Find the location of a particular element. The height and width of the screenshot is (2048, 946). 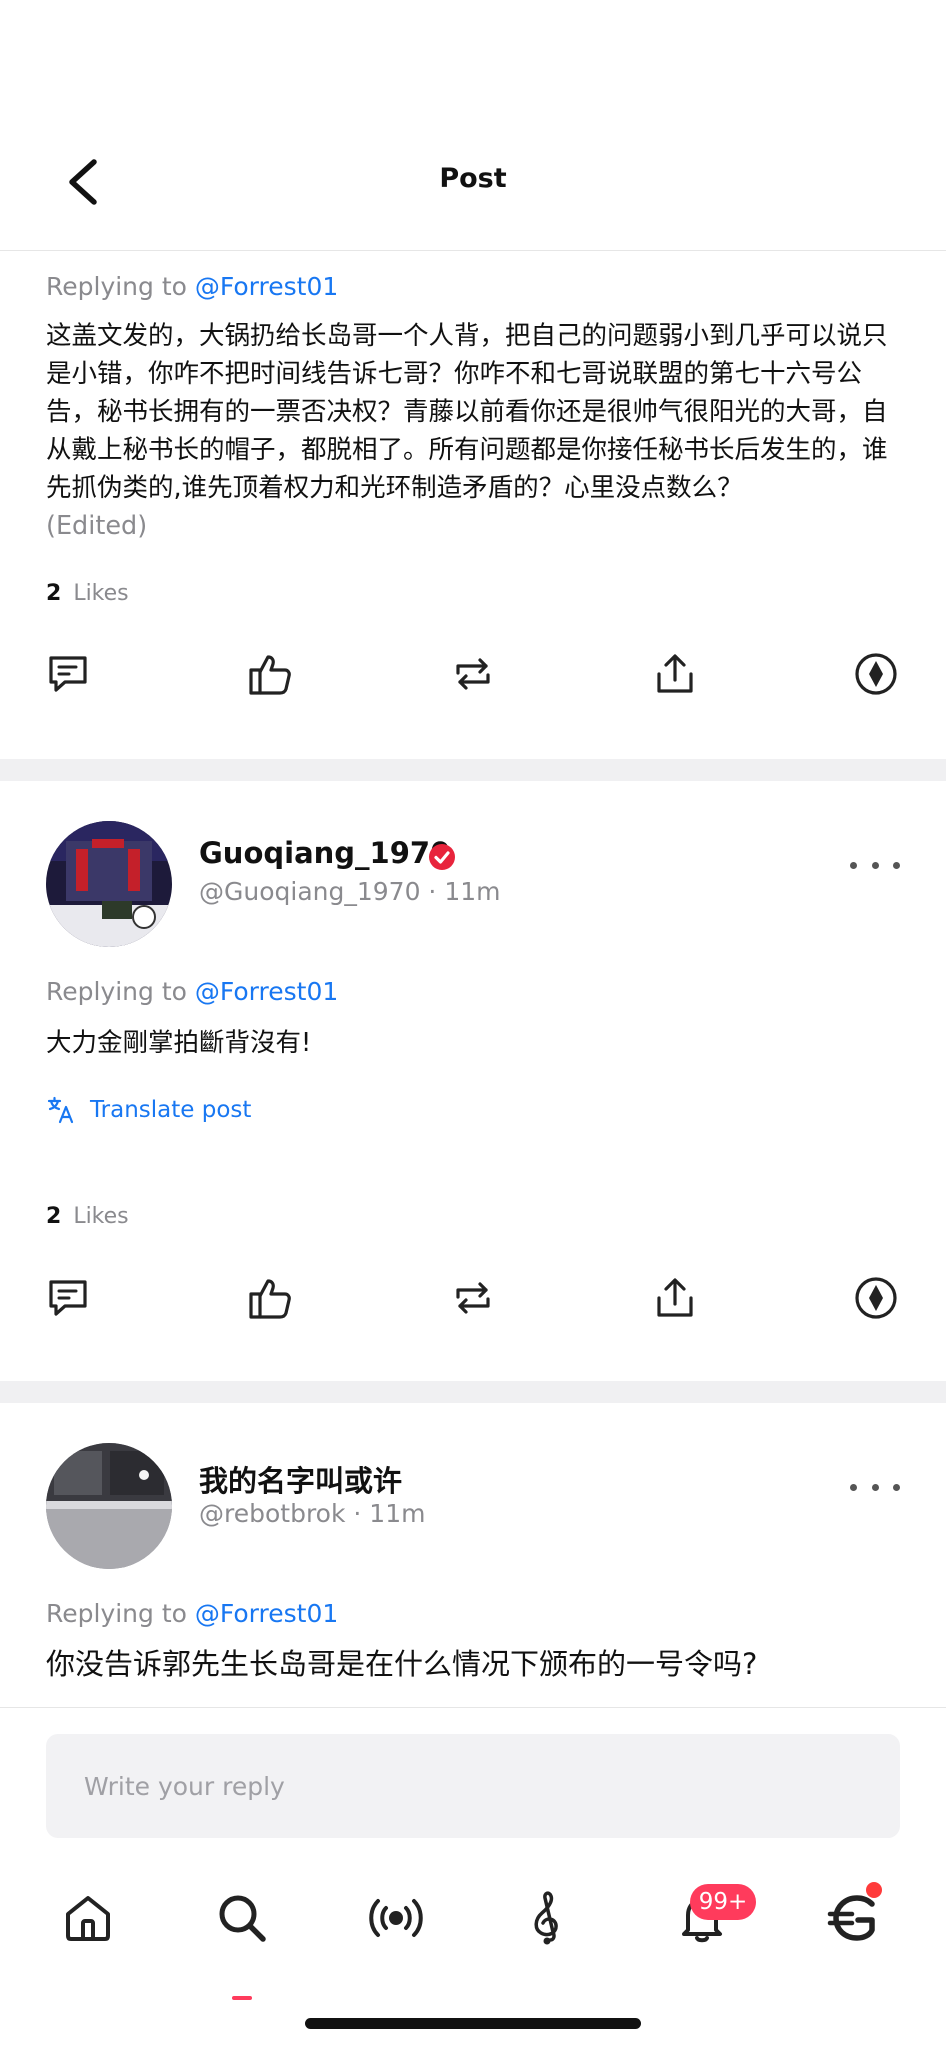

tab-live is located at coordinates (396, 1918).